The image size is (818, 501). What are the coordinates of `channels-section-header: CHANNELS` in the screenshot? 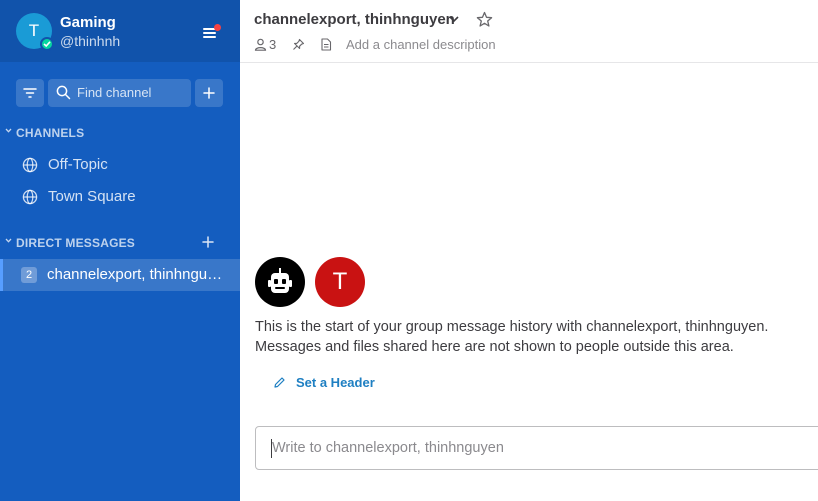 It's located at (120, 133).